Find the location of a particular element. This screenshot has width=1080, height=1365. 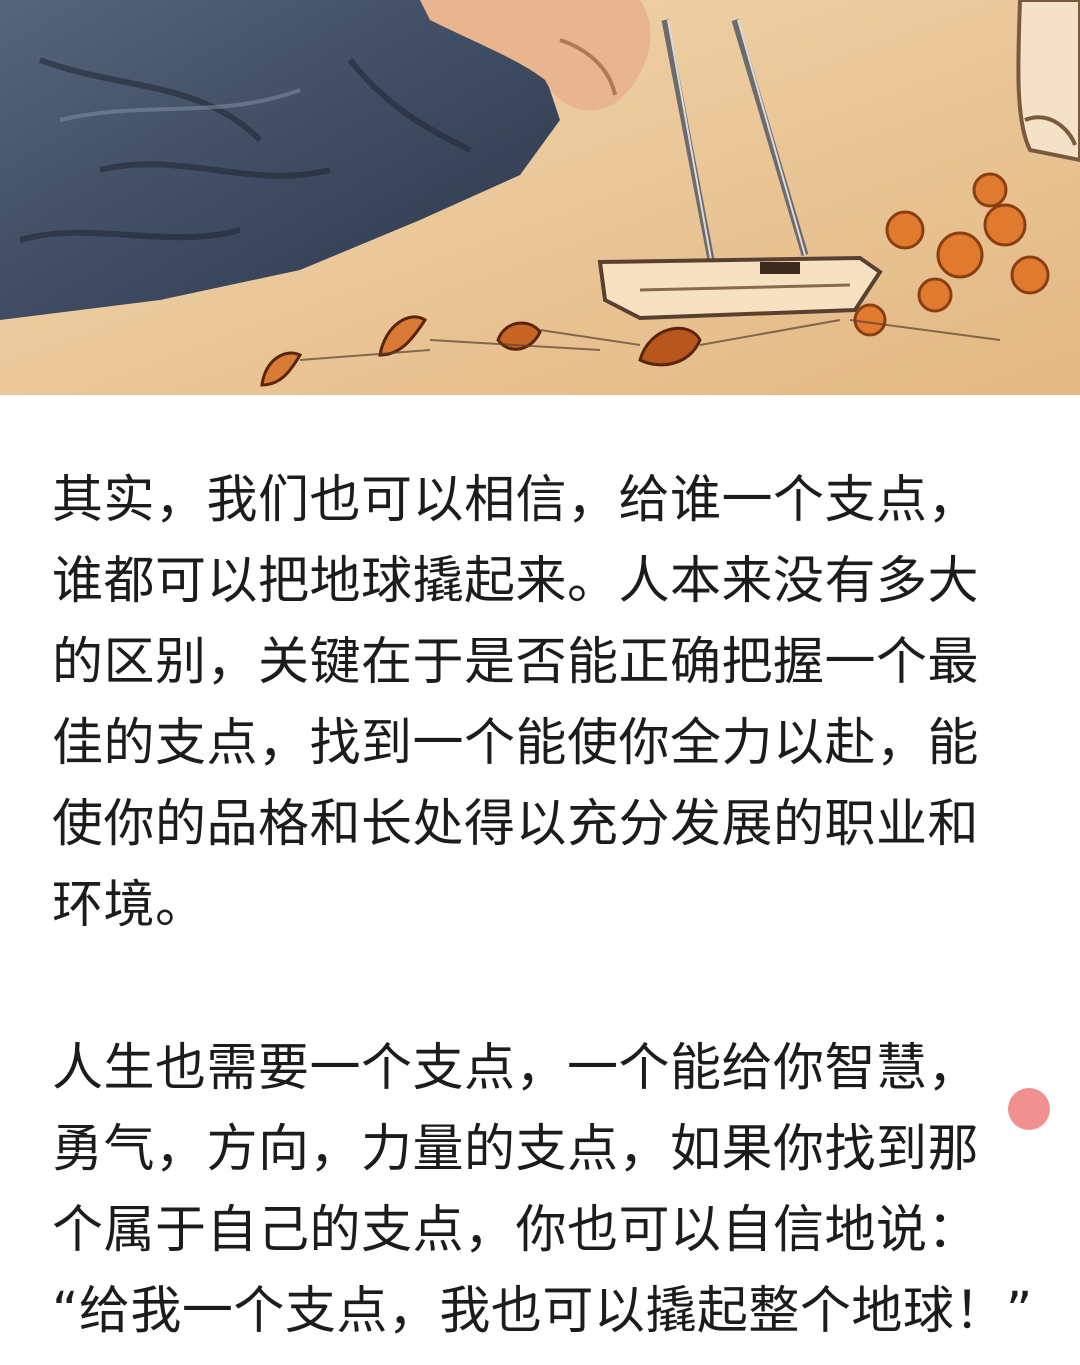

text-line: 谁都可以把地球撬起来。人本来没有多大 is located at coordinates (516, 581).